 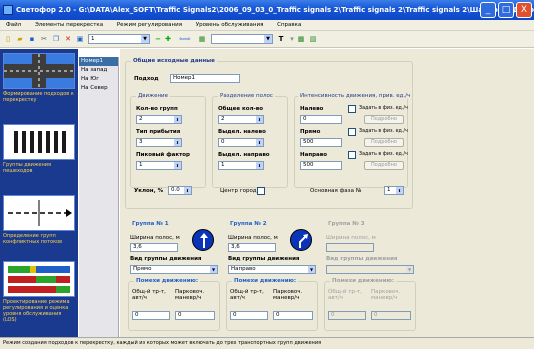 I want to click on list-item: На Север, so click(x=98, y=88).